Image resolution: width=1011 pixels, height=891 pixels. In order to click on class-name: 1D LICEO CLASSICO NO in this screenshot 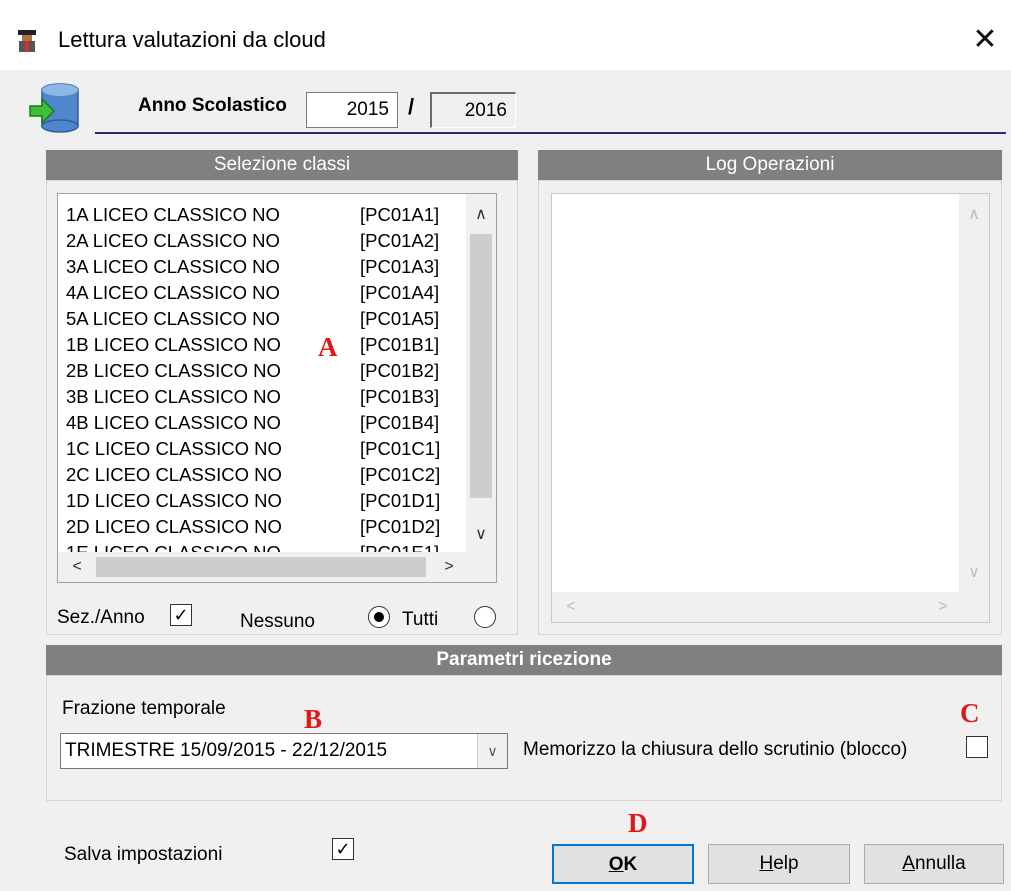, I will do `click(174, 500)`.